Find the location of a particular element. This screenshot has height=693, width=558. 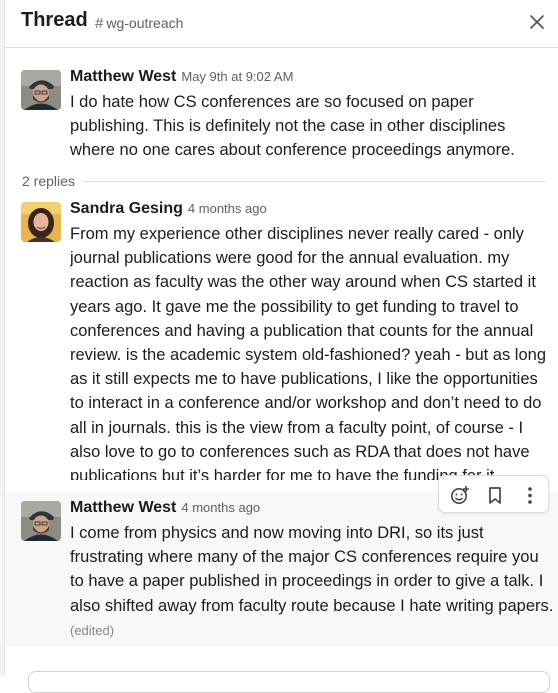

thread-title: Thread is located at coordinates (54, 20).